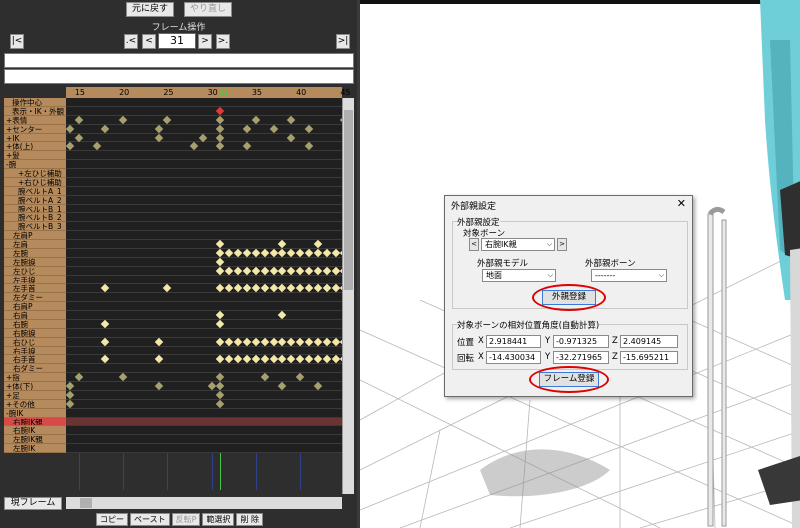  Describe the element at coordinates (581, 341) in the screenshot. I see `position-y-field: -0.971325` at that location.